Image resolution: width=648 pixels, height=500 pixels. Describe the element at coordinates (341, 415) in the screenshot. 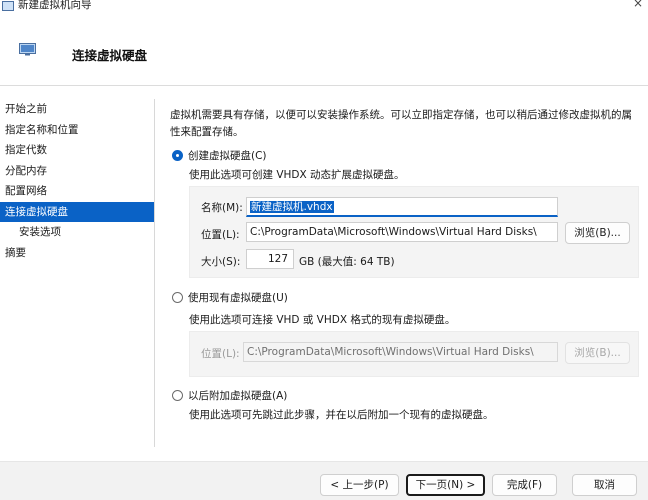

I see `attach-later-desc: 使用此选项可先跳过此步骤，并在以后附加一个现有的虚拟硬盘。` at that location.